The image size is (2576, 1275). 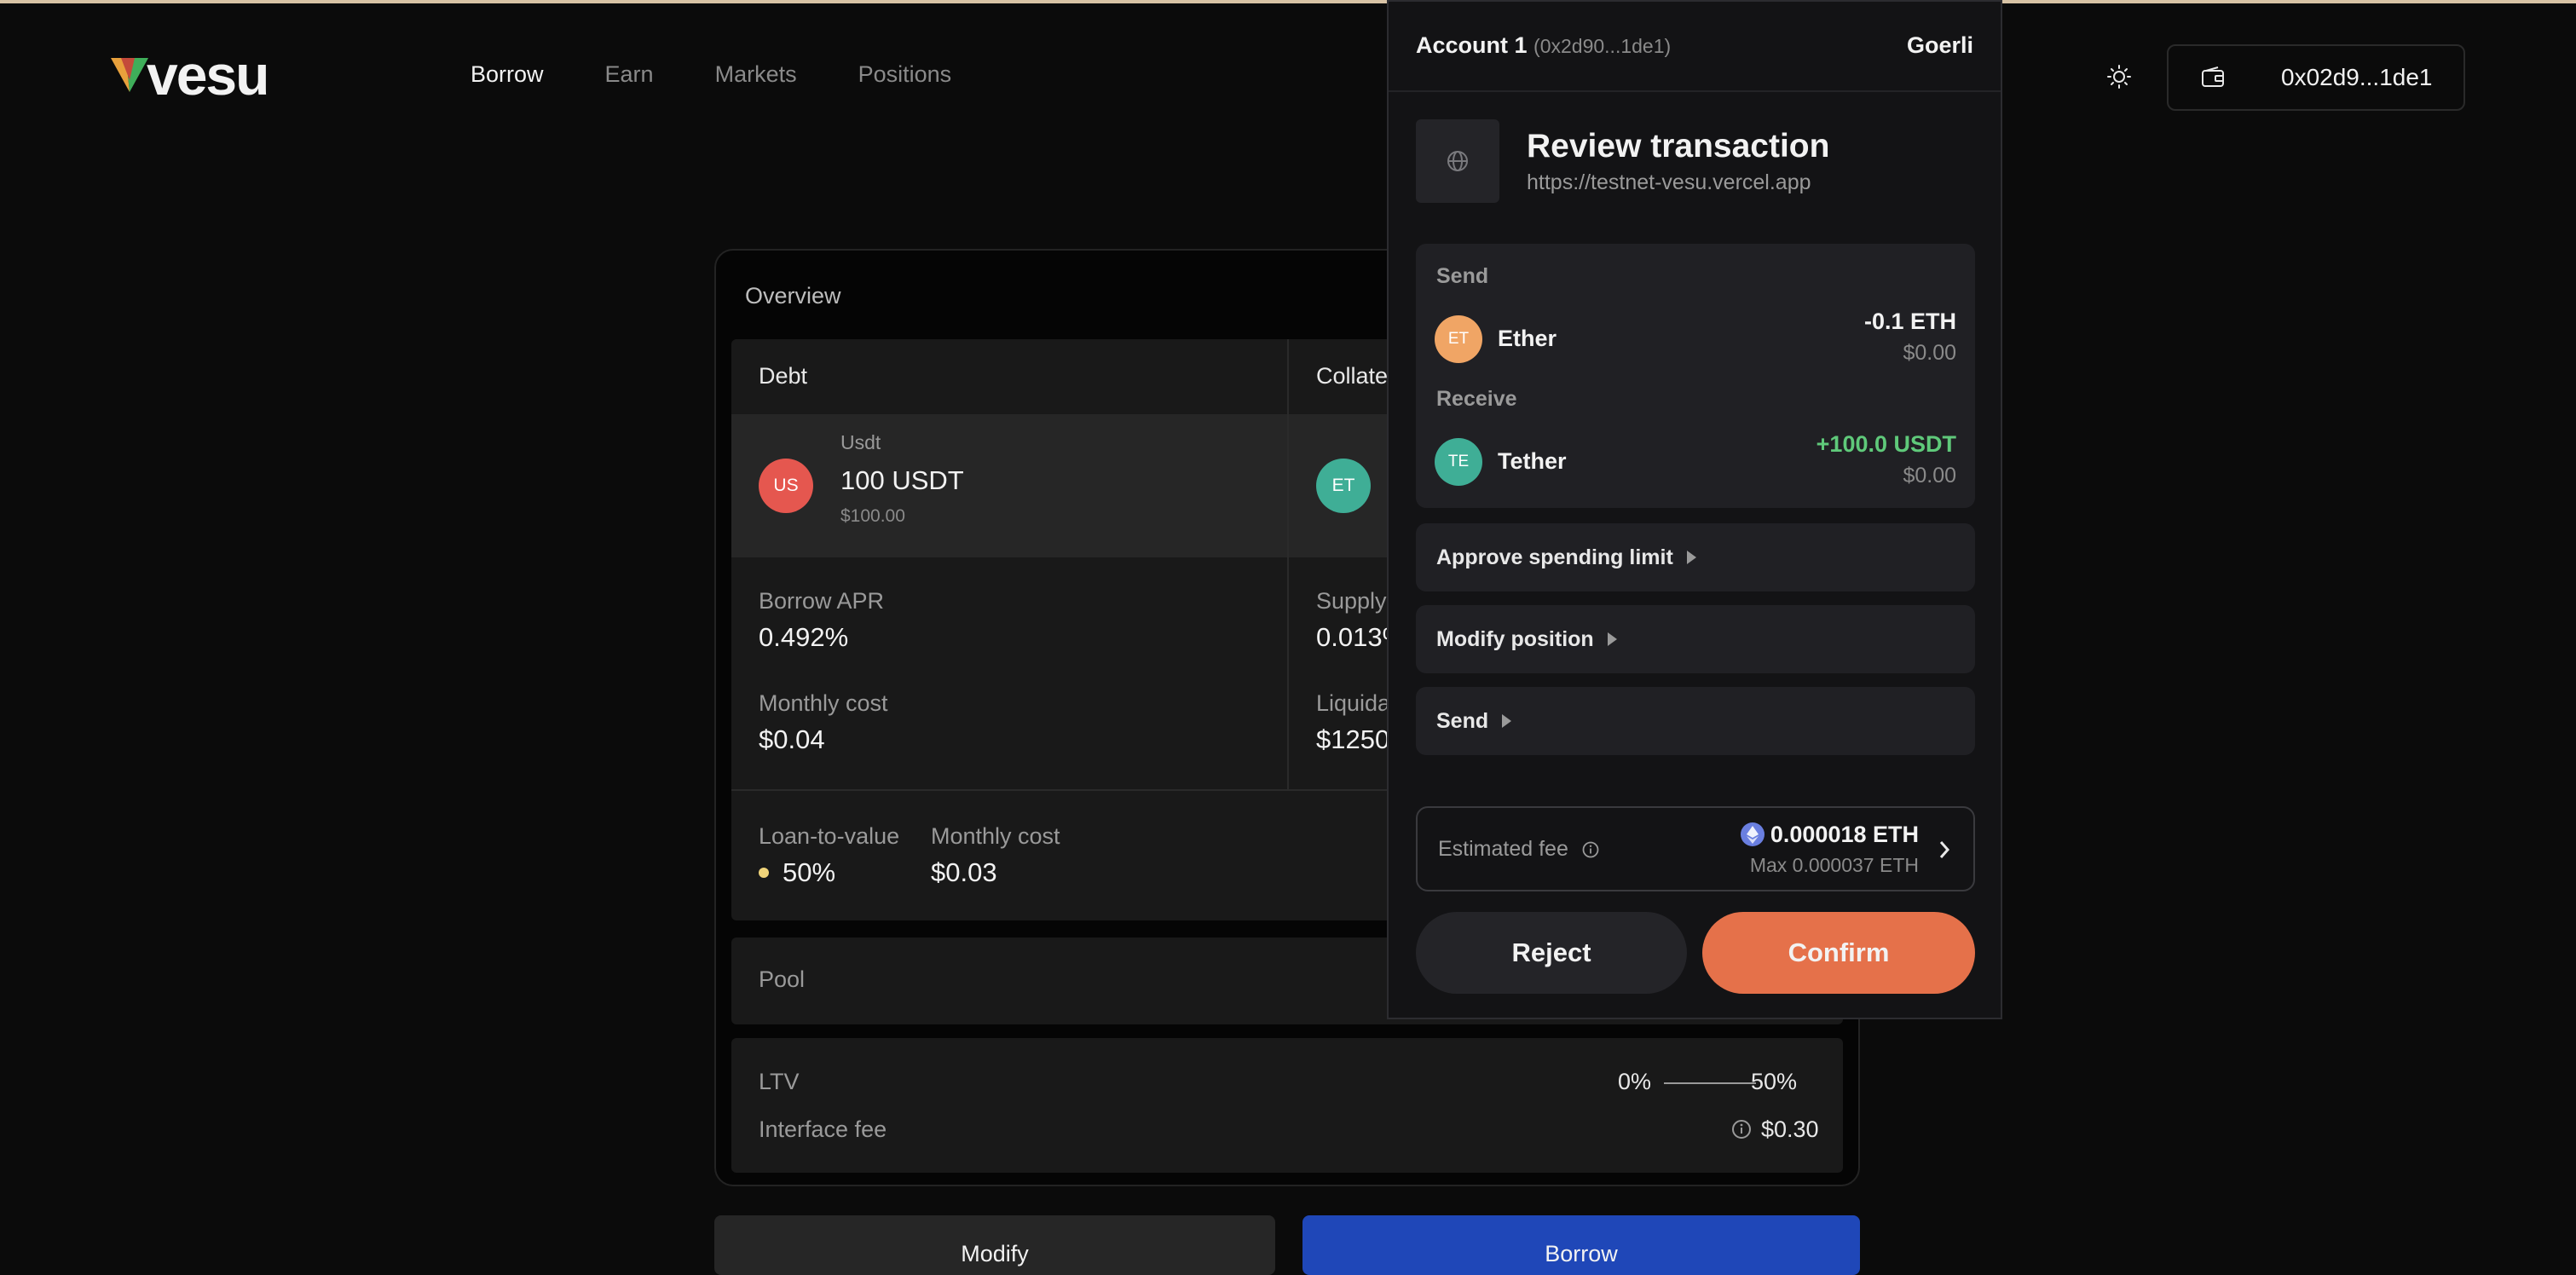 What do you see at coordinates (995, 836) in the screenshot?
I see `summary-monthly-cost-label: Monthly cost` at bounding box center [995, 836].